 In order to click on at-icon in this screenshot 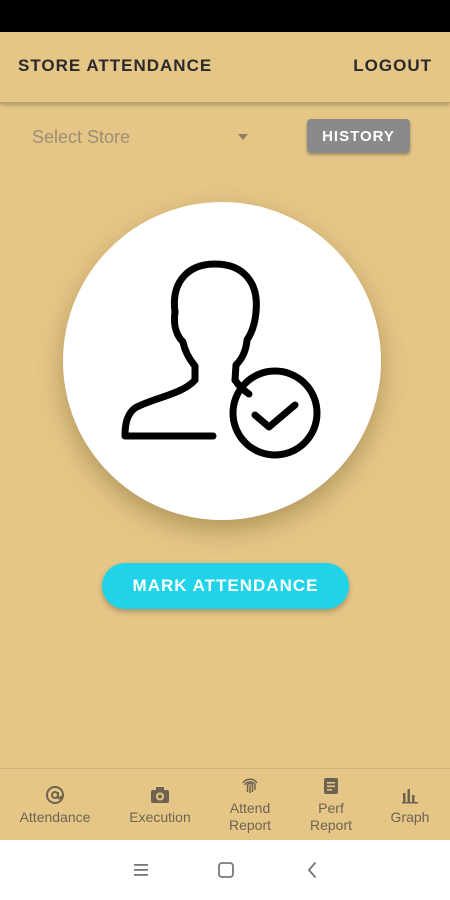, I will do `click(55, 794)`.